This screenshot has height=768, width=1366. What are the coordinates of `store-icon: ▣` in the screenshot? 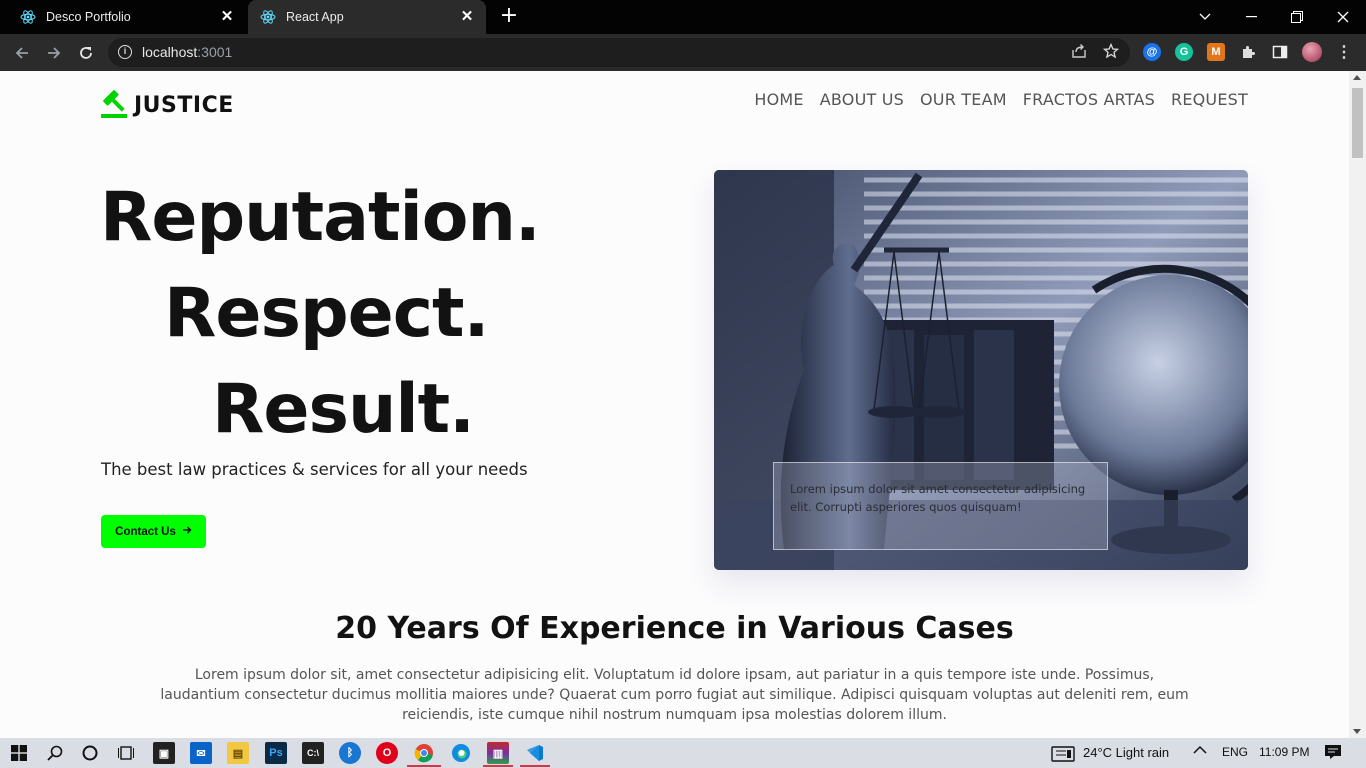 It's located at (164, 753).